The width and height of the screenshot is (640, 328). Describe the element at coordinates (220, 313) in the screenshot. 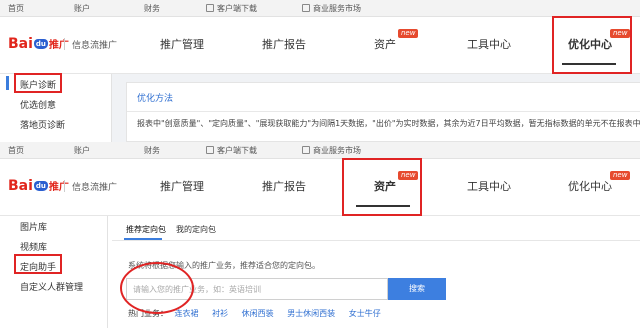

I see `hot-keyword-link: 衬衫` at that location.